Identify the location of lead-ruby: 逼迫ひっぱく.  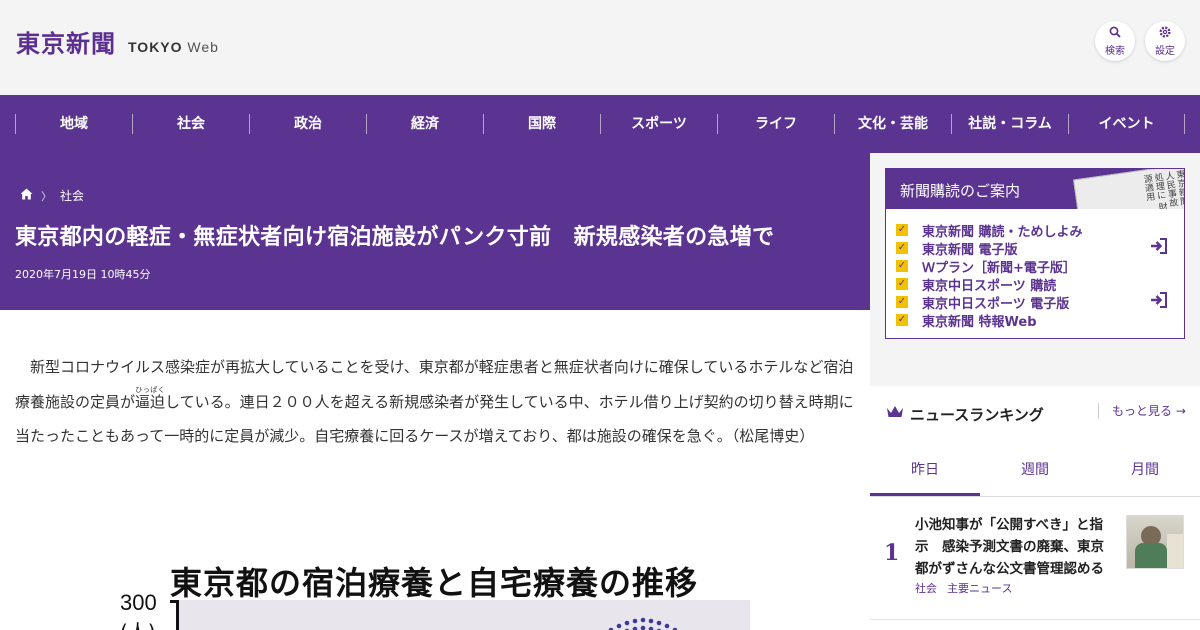
(150, 398).